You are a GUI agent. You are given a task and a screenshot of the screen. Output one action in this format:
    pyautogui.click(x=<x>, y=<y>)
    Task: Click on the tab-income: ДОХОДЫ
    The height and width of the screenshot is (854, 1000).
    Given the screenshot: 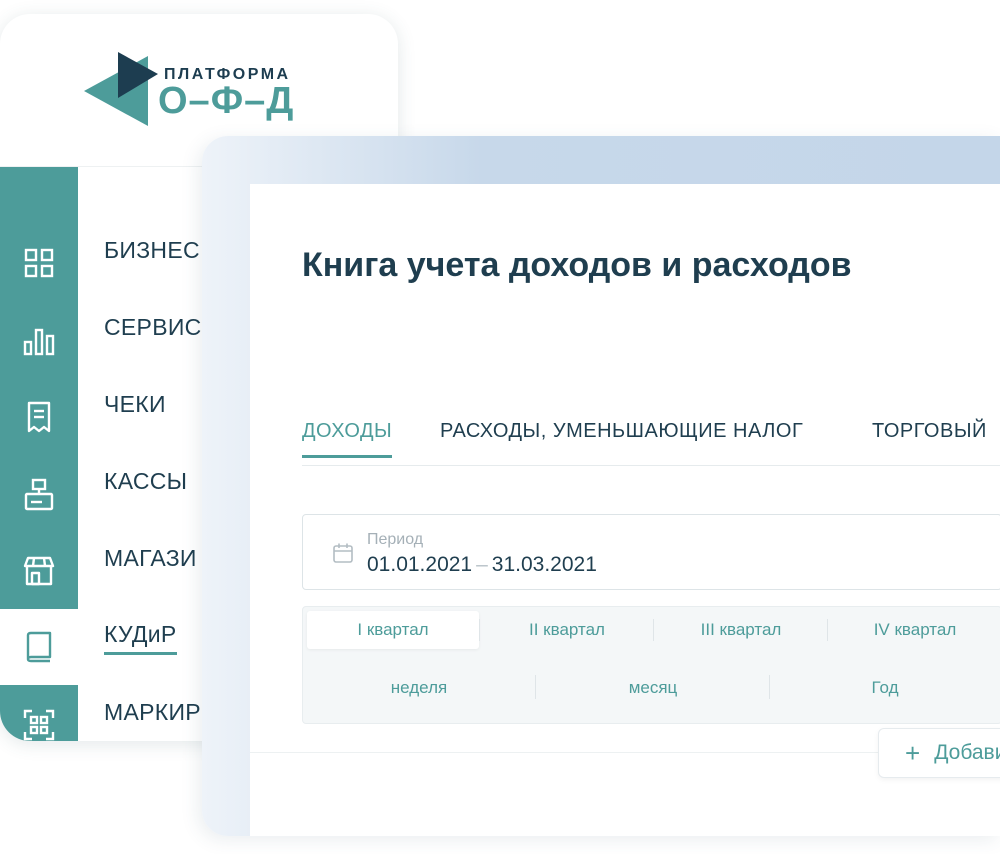 What is the action you would take?
    pyautogui.click(x=347, y=439)
    